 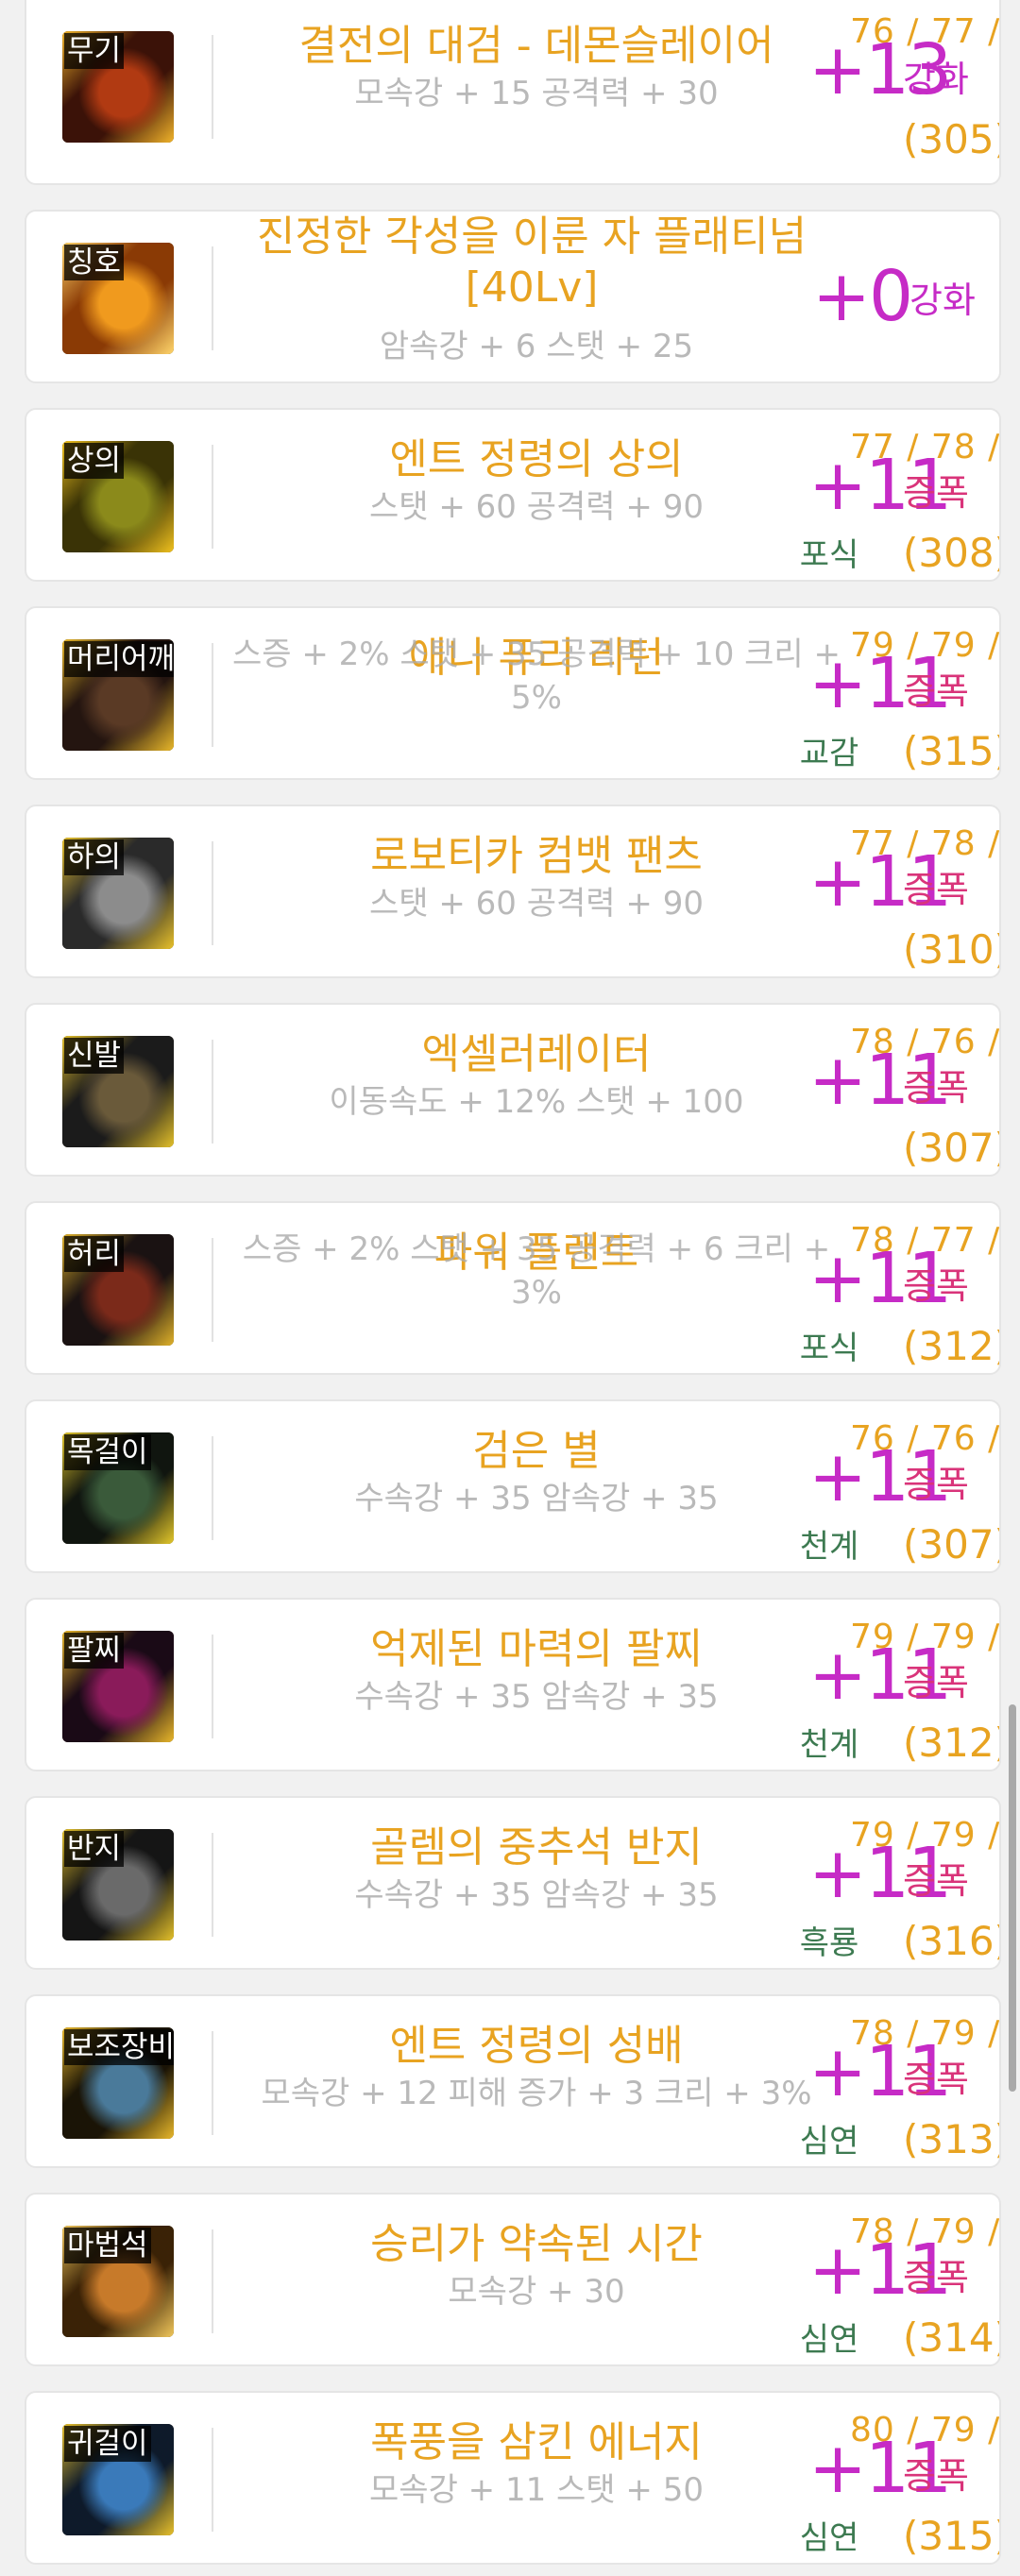 What do you see at coordinates (862, 296) in the screenshot?
I see `enchant-value: +0` at bounding box center [862, 296].